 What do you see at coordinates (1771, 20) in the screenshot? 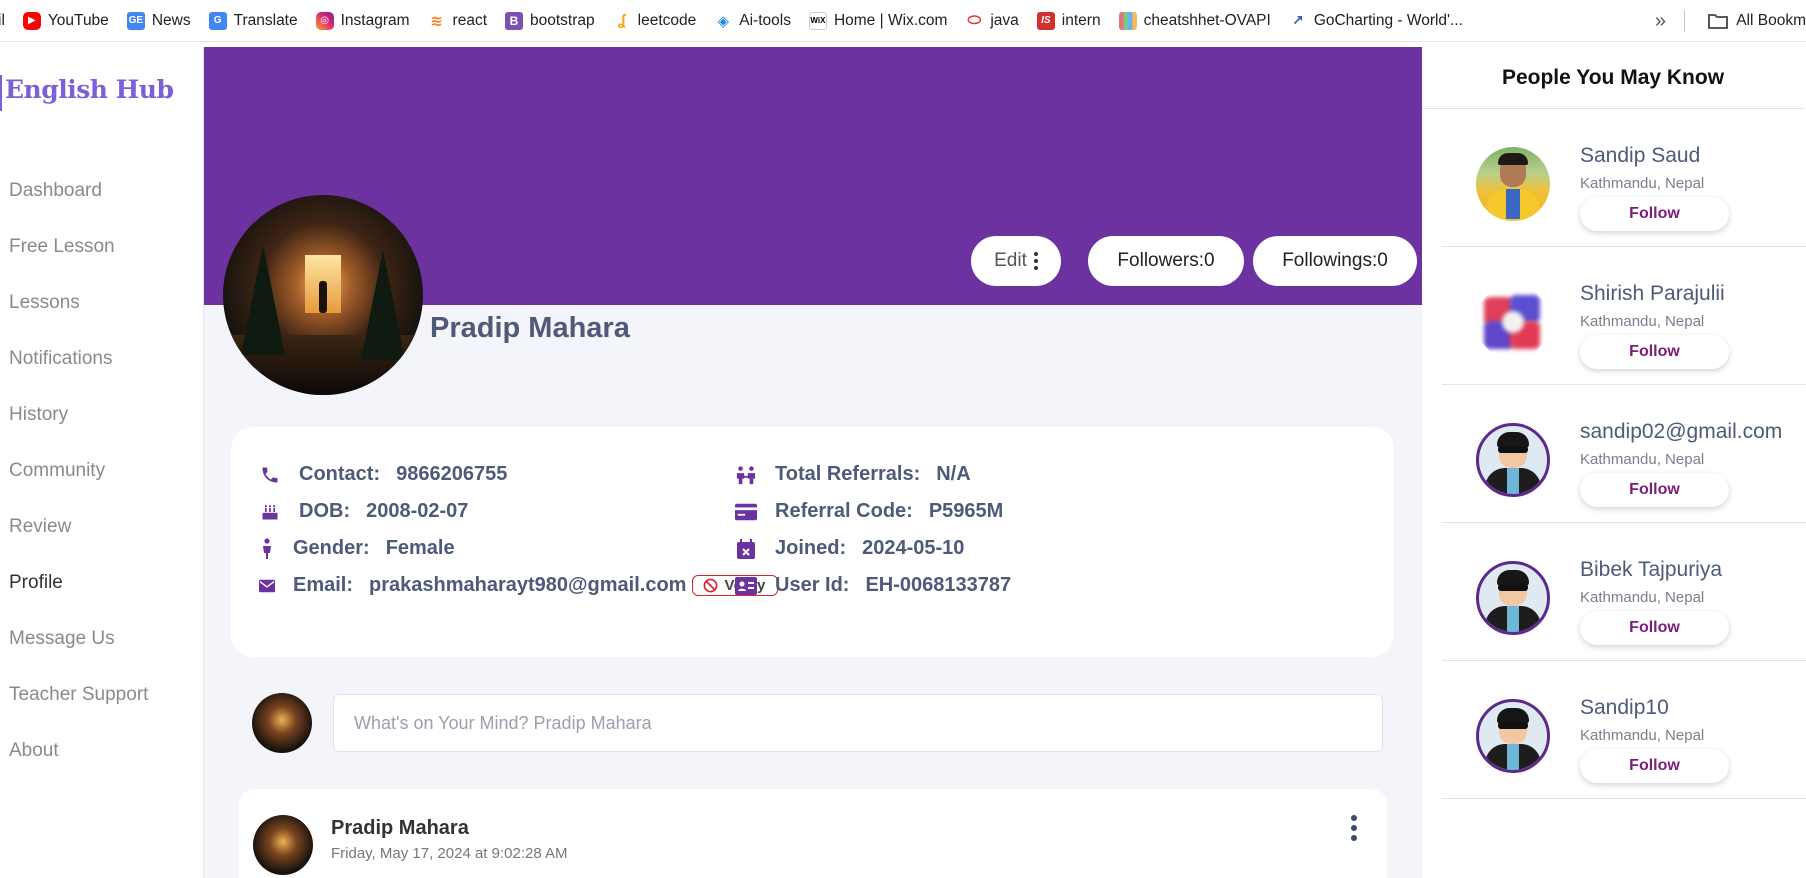
I see `all-bookmarks-label: All Bookm` at bounding box center [1771, 20].